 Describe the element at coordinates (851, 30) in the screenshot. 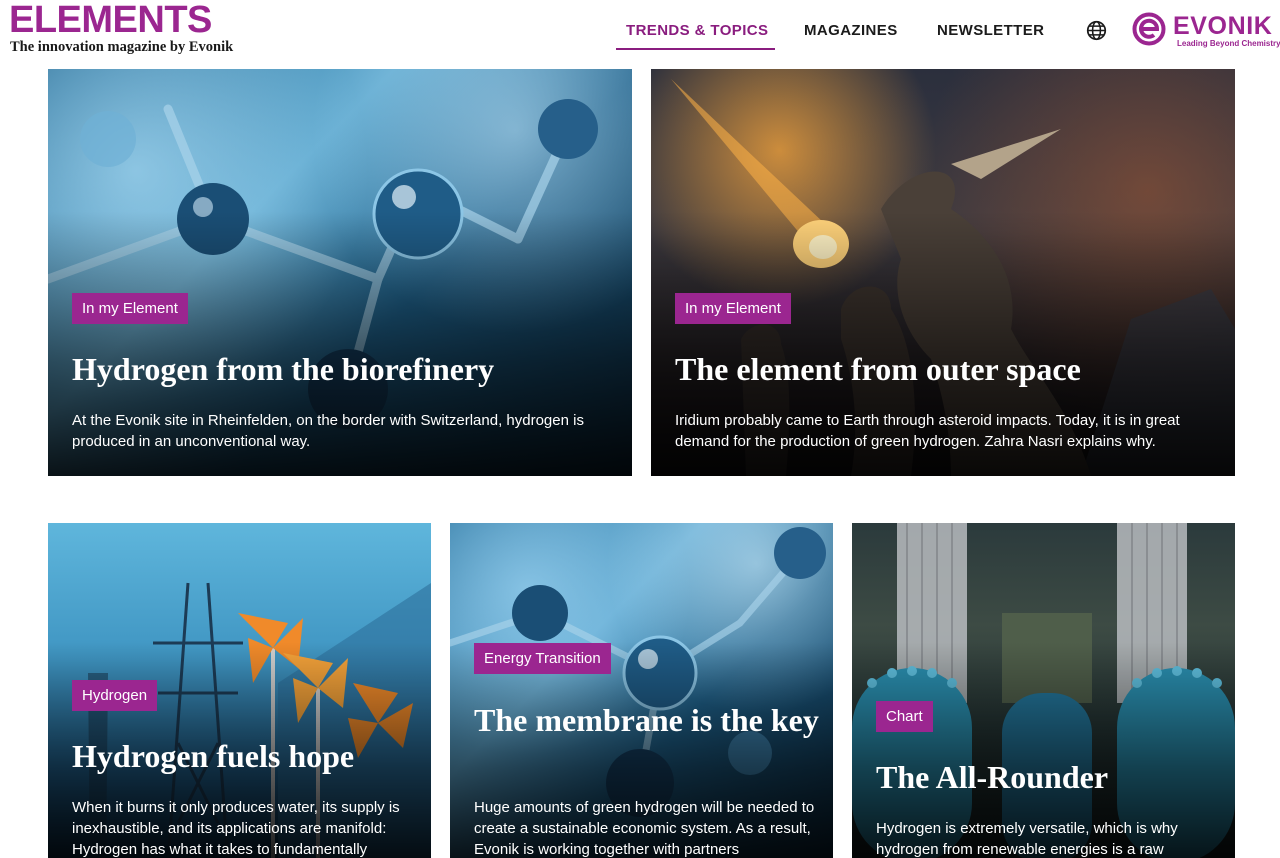

I see `nav-magazines: MAGAZINES` at that location.